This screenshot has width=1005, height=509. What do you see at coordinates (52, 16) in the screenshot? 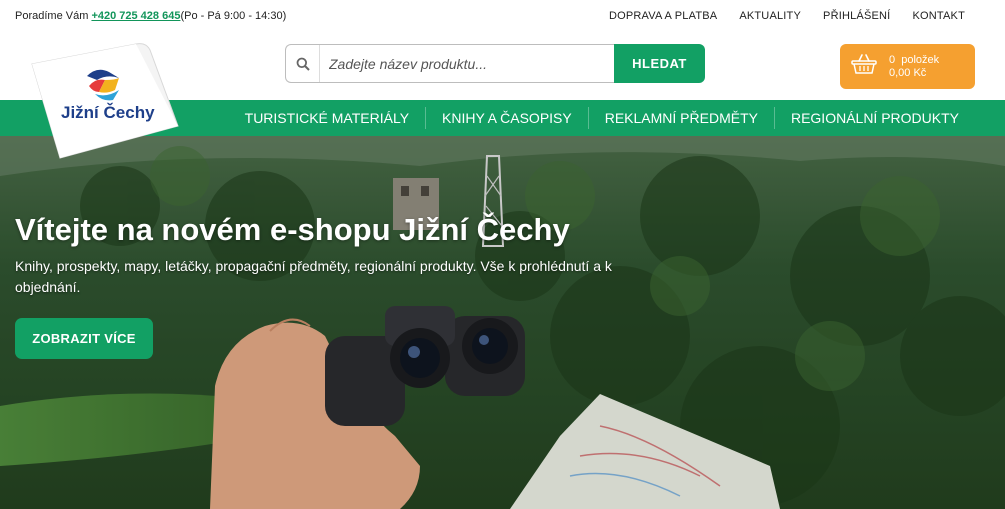
I see `contact-prefix: Poradíme Vám` at bounding box center [52, 16].